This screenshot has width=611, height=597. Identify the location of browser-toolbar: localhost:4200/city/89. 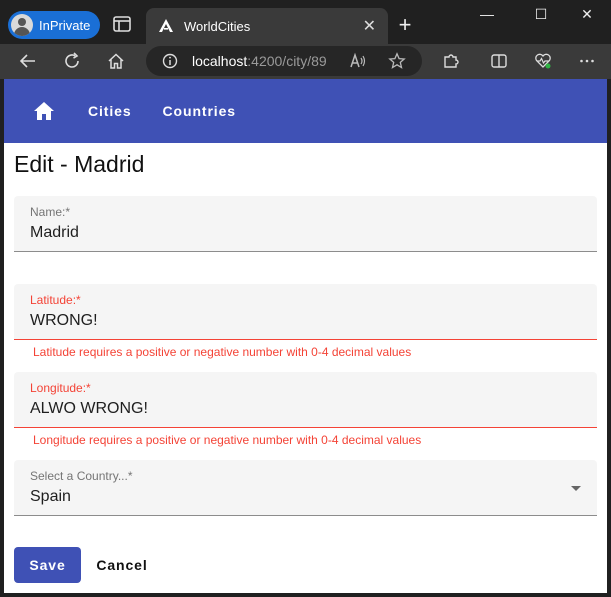
(305, 61).